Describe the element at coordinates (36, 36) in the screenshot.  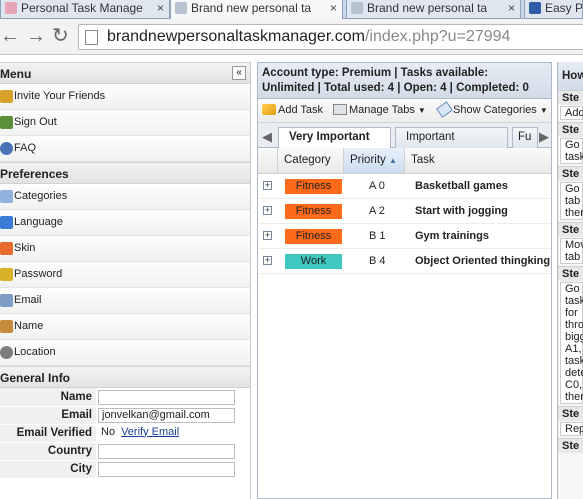
I see `forward-icon: →` at that location.